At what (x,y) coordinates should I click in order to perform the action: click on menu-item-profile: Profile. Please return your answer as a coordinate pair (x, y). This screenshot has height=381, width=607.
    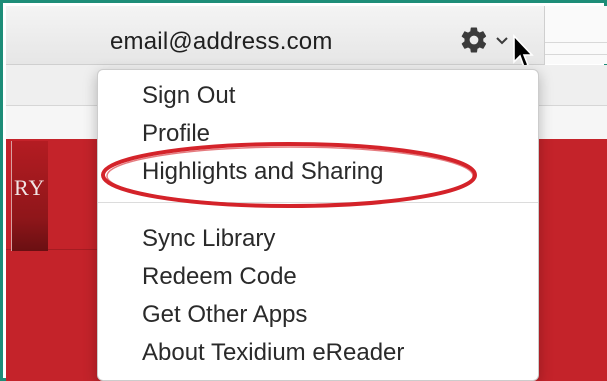
    Looking at the image, I should click on (176, 134).